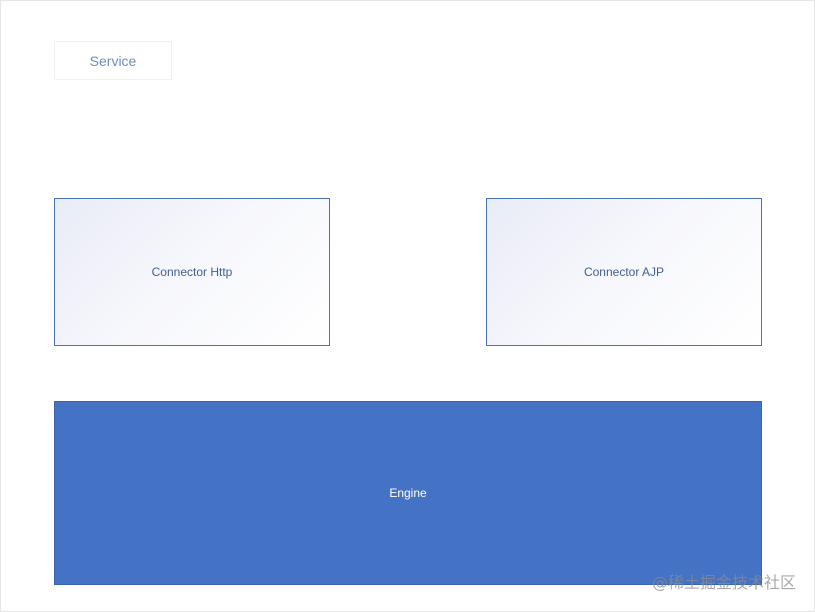 This screenshot has width=815, height=612. Describe the element at coordinates (723, 582) in the screenshot. I see `watermark: @稀土掘金技术社区` at that location.